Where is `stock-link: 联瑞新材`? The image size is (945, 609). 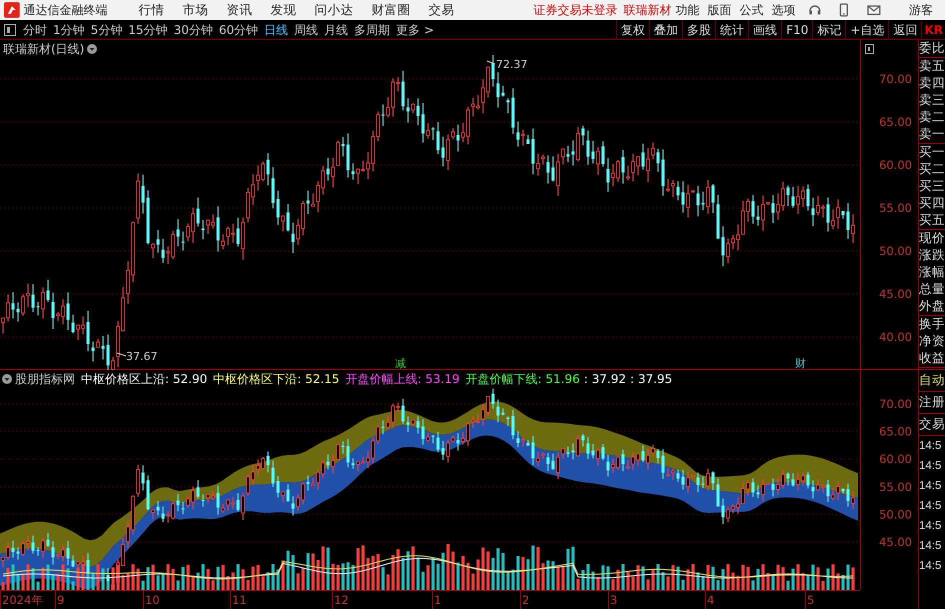
stock-link: 联瑞新材 is located at coordinates (648, 10).